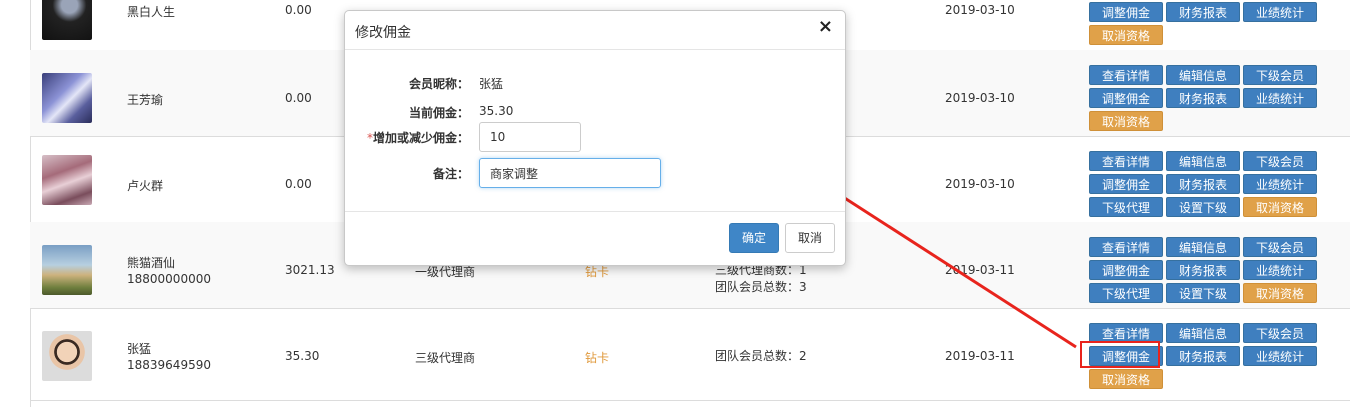 This screenshot has width=1350, height=407. I want to click on adjust-amount-label-text: 增加或减少佣金：, so click(420, 138).